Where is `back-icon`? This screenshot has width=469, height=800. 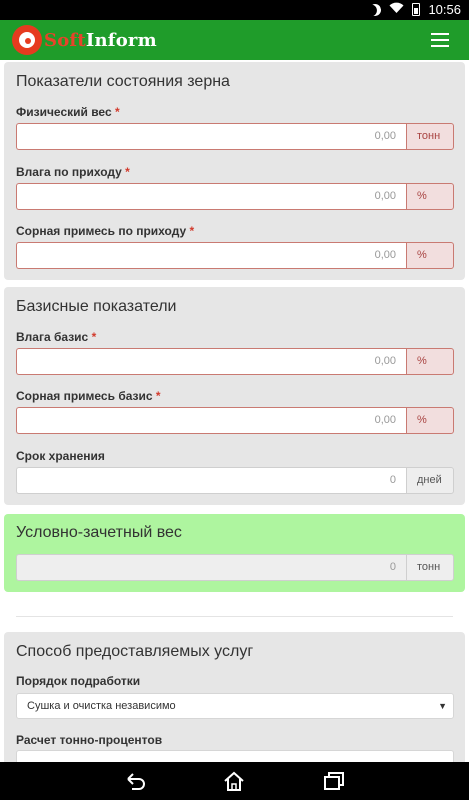
back-icon is located at coordinates (135, 781).